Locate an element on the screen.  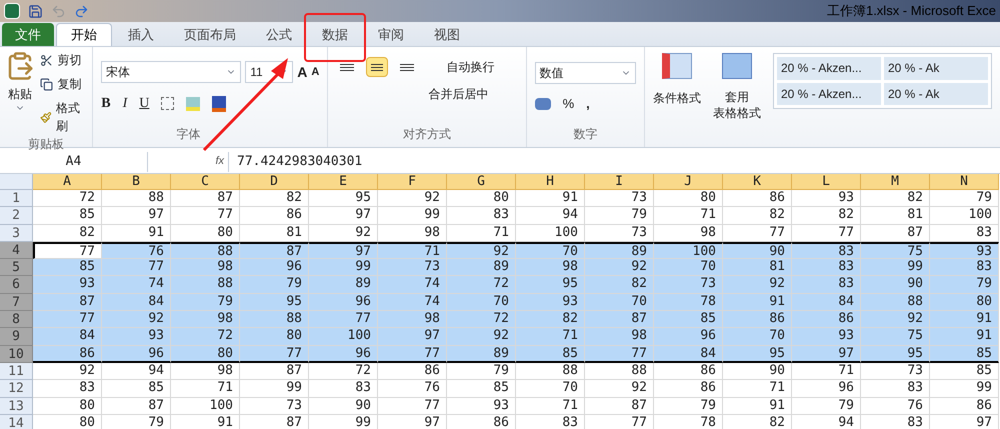
table-format-icon is located at coordinates (737, 66).